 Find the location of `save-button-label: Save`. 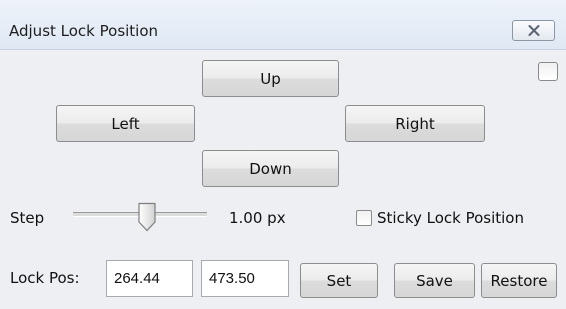

save-button-label: Save is located at coordinates (434, 280).